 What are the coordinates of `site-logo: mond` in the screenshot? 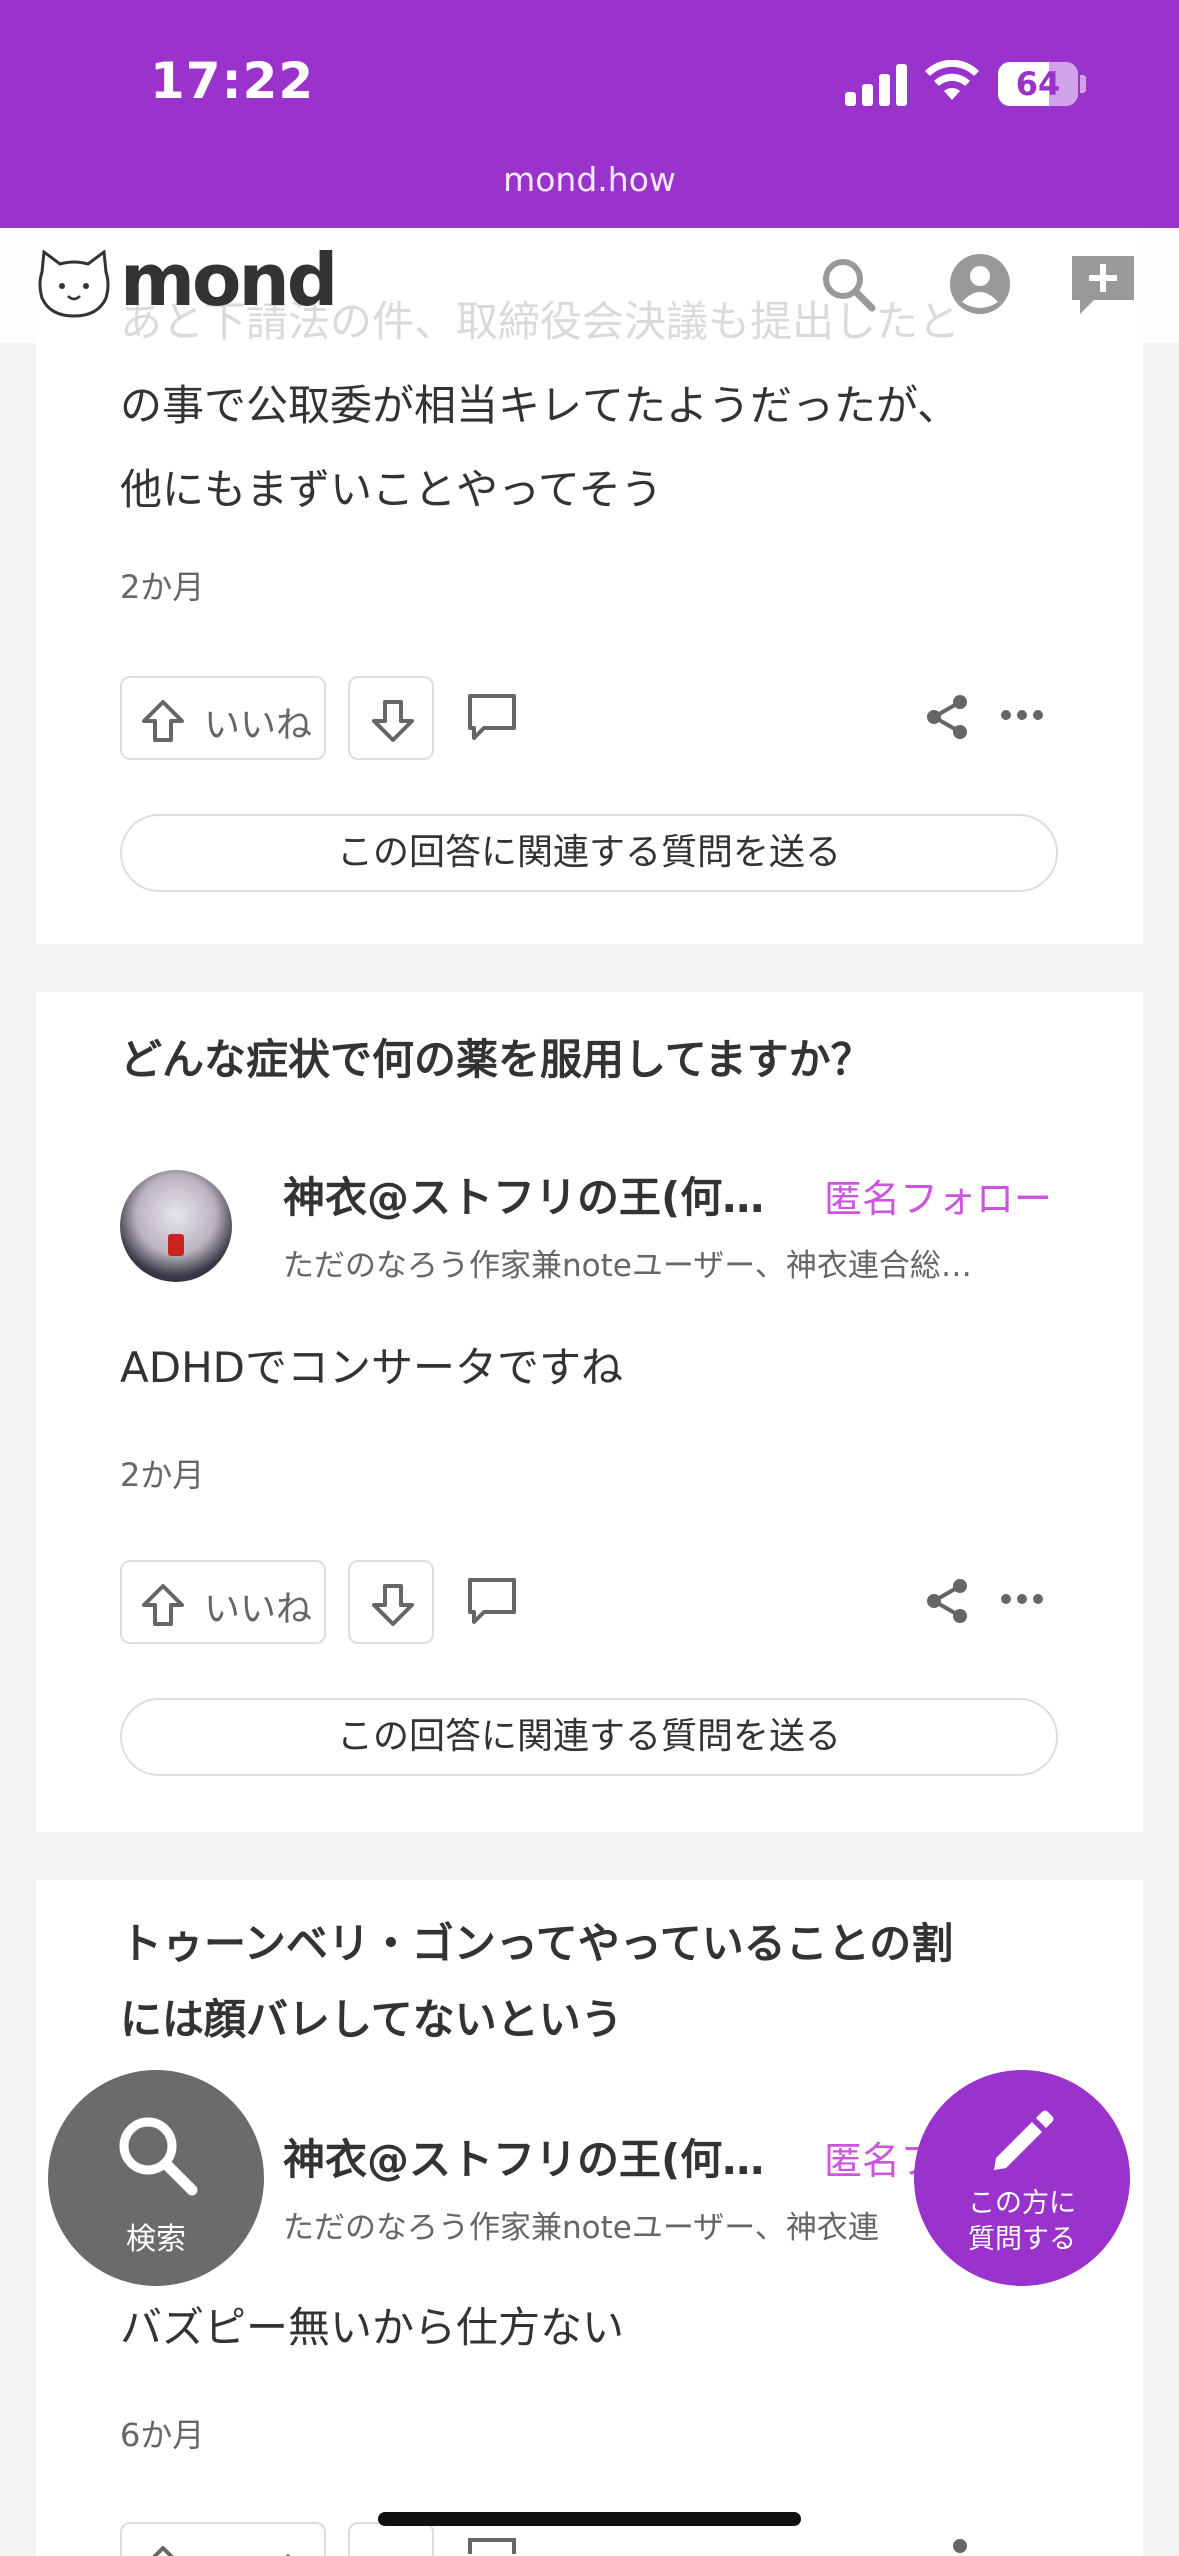 It's located at (229, 280).